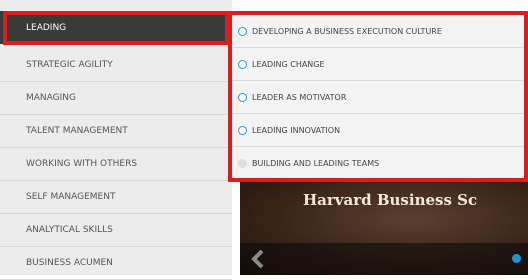 This screenshot has height=280, width=528. I want to click on submenu-item-business-execution-culture: DEVELOPING A BUSINESS EXECUTION CULTURE, so click(378, 31).